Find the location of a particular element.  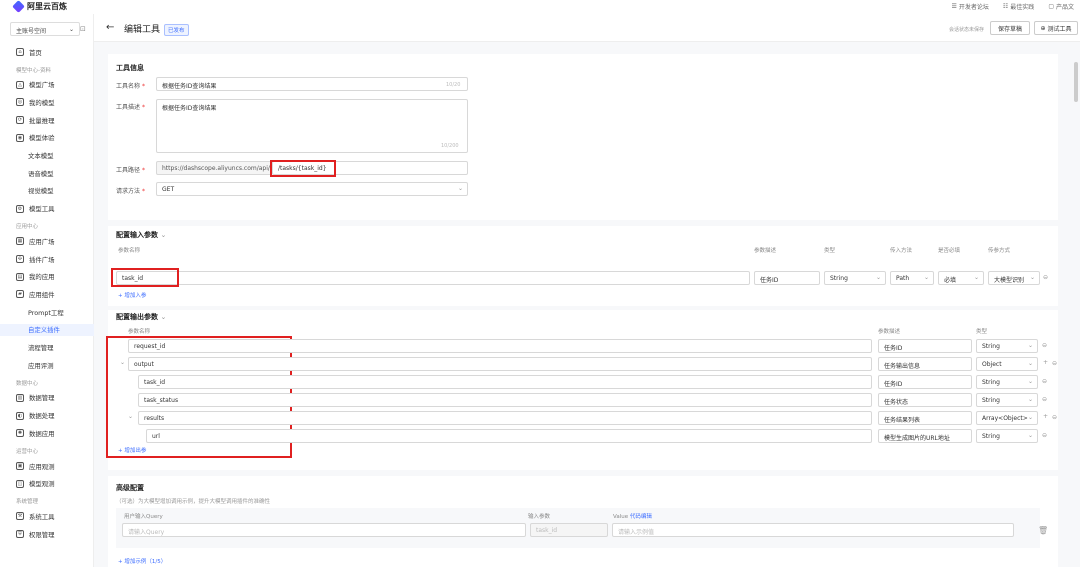

col-param-mode: 传参方式 is located at coordinates (999, 251).